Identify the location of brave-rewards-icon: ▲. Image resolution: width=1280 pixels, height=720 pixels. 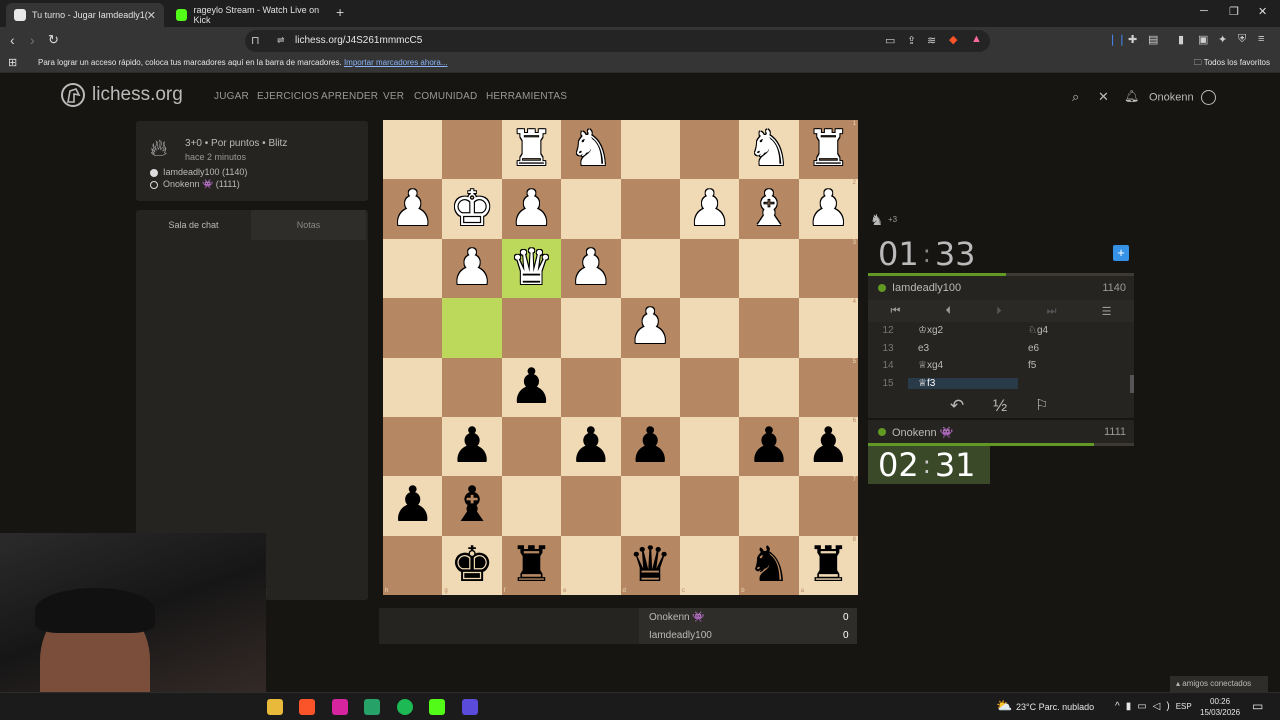
(976, 39).